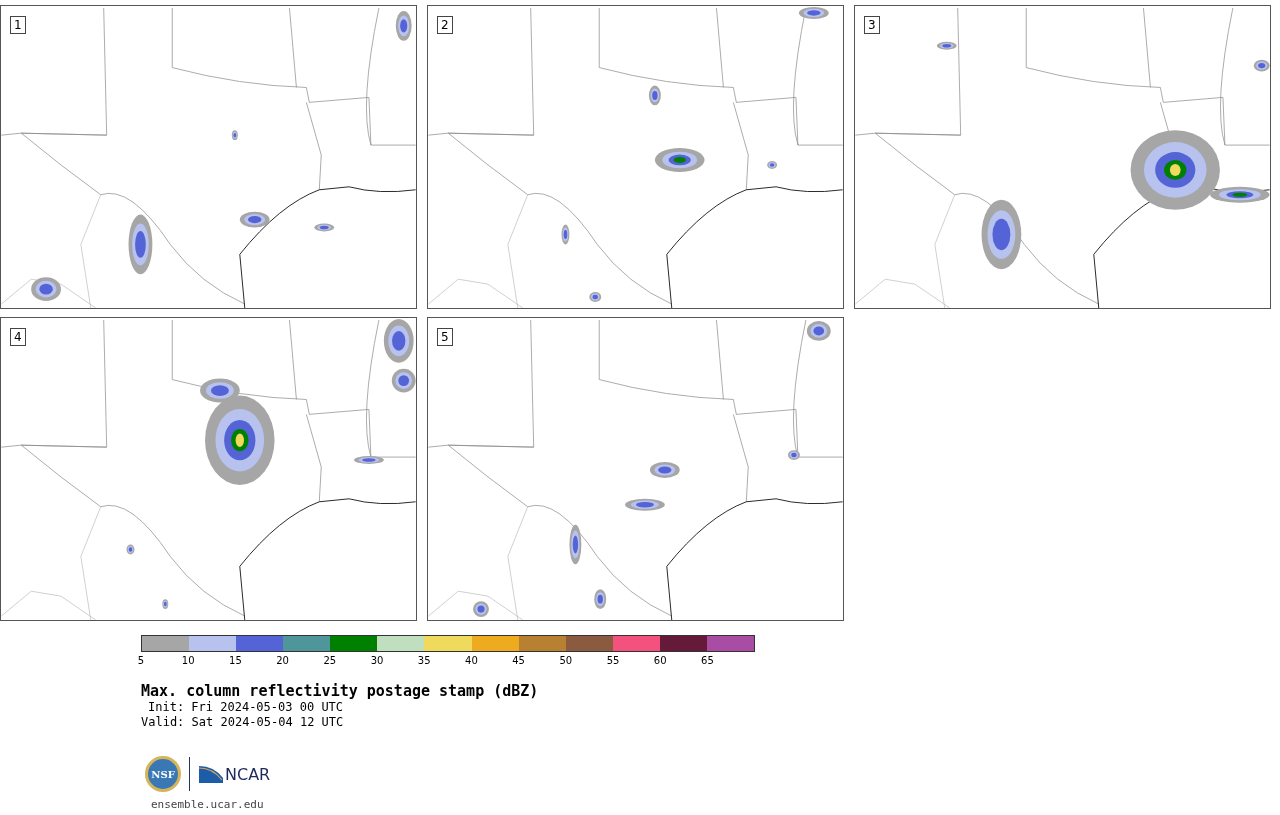 Image resolution: width=1280 pixels, height=815 pixels. I want to click on panel-number: 5, so click(445, 337).